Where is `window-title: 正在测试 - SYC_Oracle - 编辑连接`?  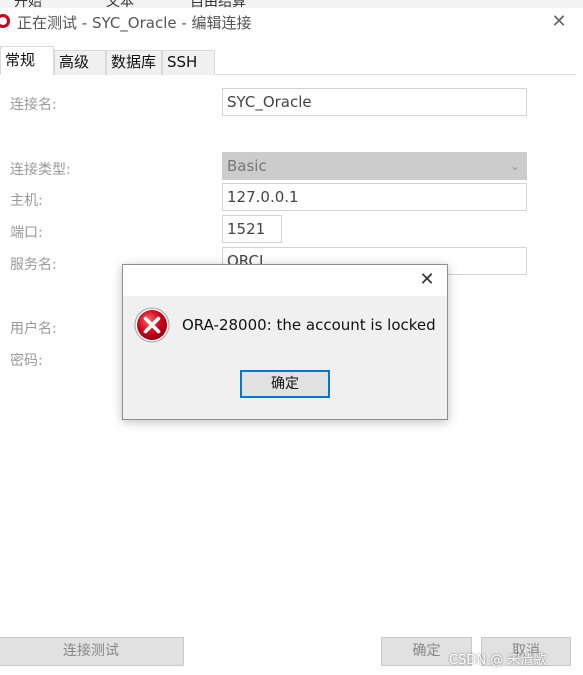
window-title: 正在测试 - SYC_Oracle - 编辑连接 is located at coordinates (134, 23).